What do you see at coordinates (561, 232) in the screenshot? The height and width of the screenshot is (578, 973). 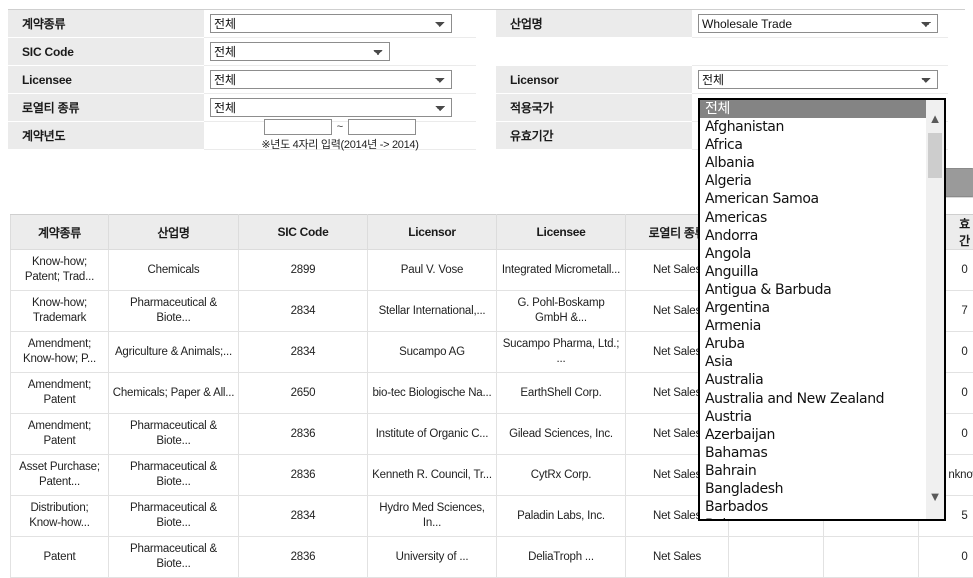 I see `column-header-licensee: Licensee` at bounding box center [561, 232].